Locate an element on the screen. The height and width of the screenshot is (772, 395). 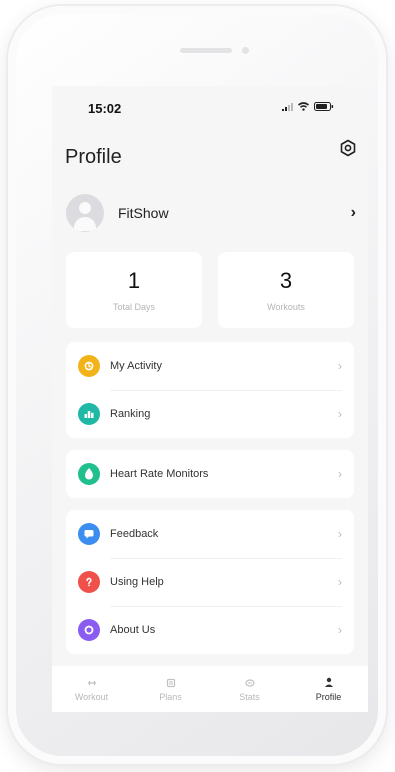
menu-label: Heart Rate Monitors is located at coordinates (159, 474).